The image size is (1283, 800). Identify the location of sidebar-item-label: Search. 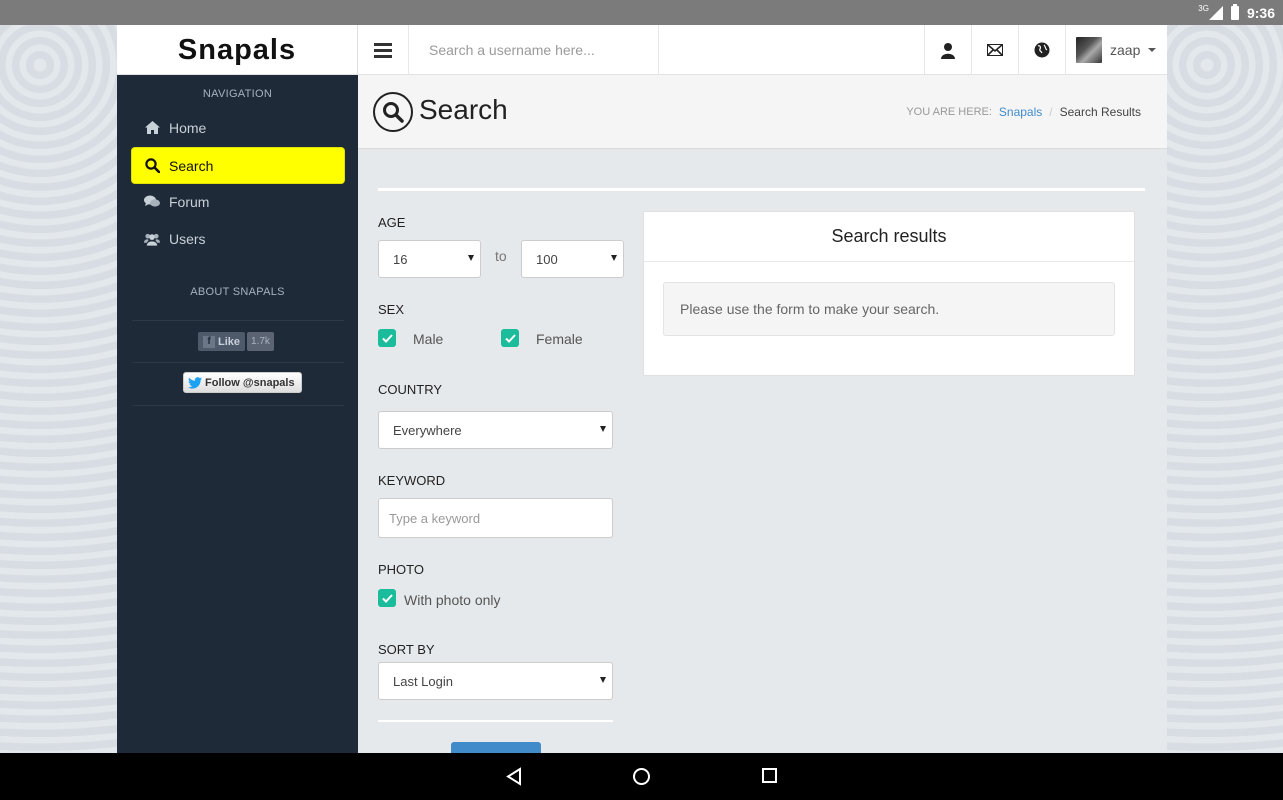
(191, 165).